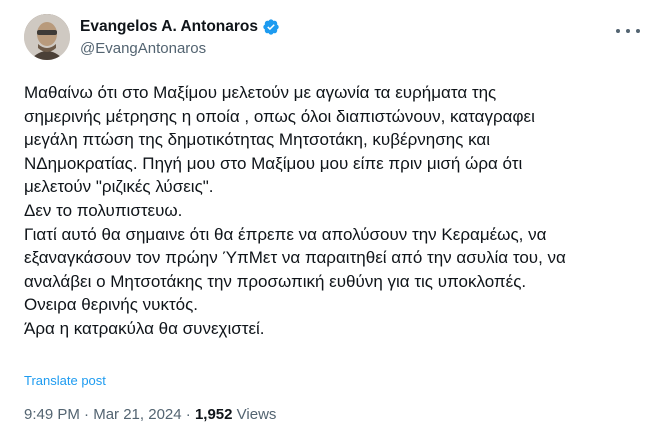  Describe the element at coordinates (256, 414) in the screenshot. I see `views-label: Views` at that location.